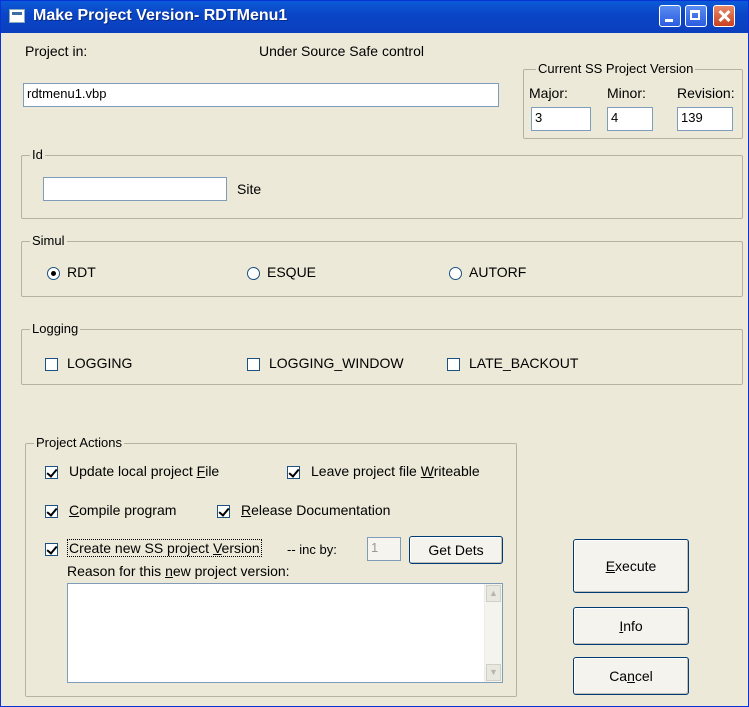  Describe the element at coordinates (724, 16) in the screenshot. I see `close-button` at that location.